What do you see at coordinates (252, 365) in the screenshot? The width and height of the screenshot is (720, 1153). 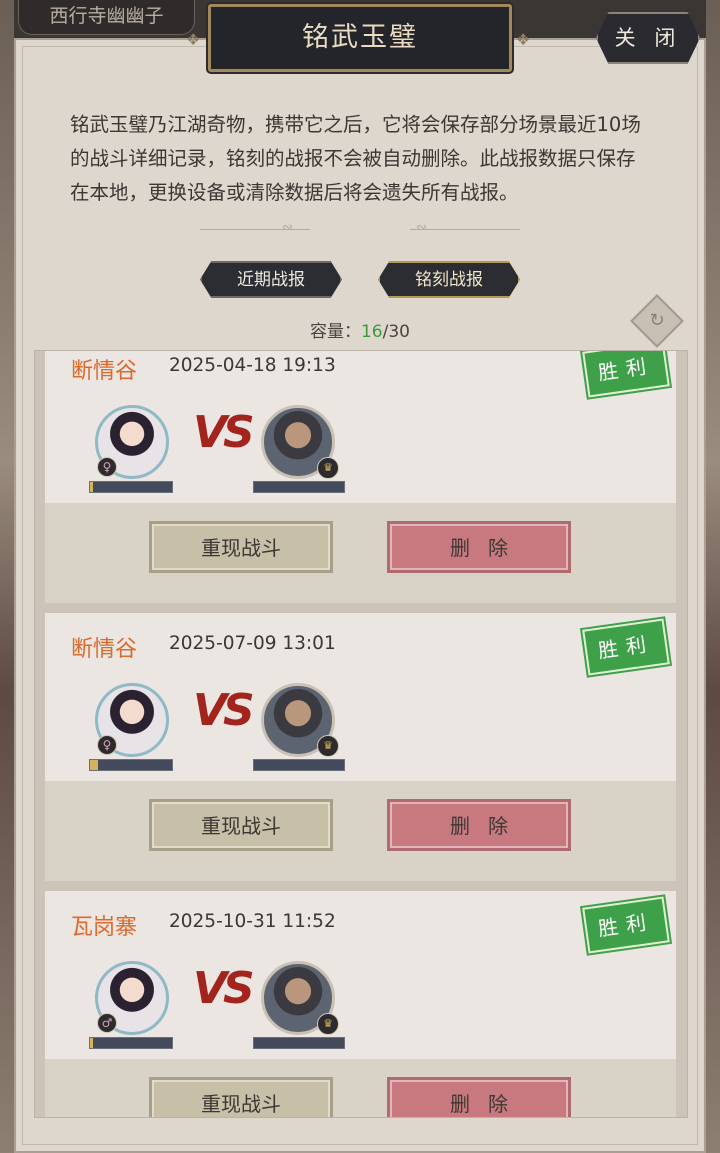 I see `record-time: 2025-04-18 19:13` at bounding box center [252, 365].